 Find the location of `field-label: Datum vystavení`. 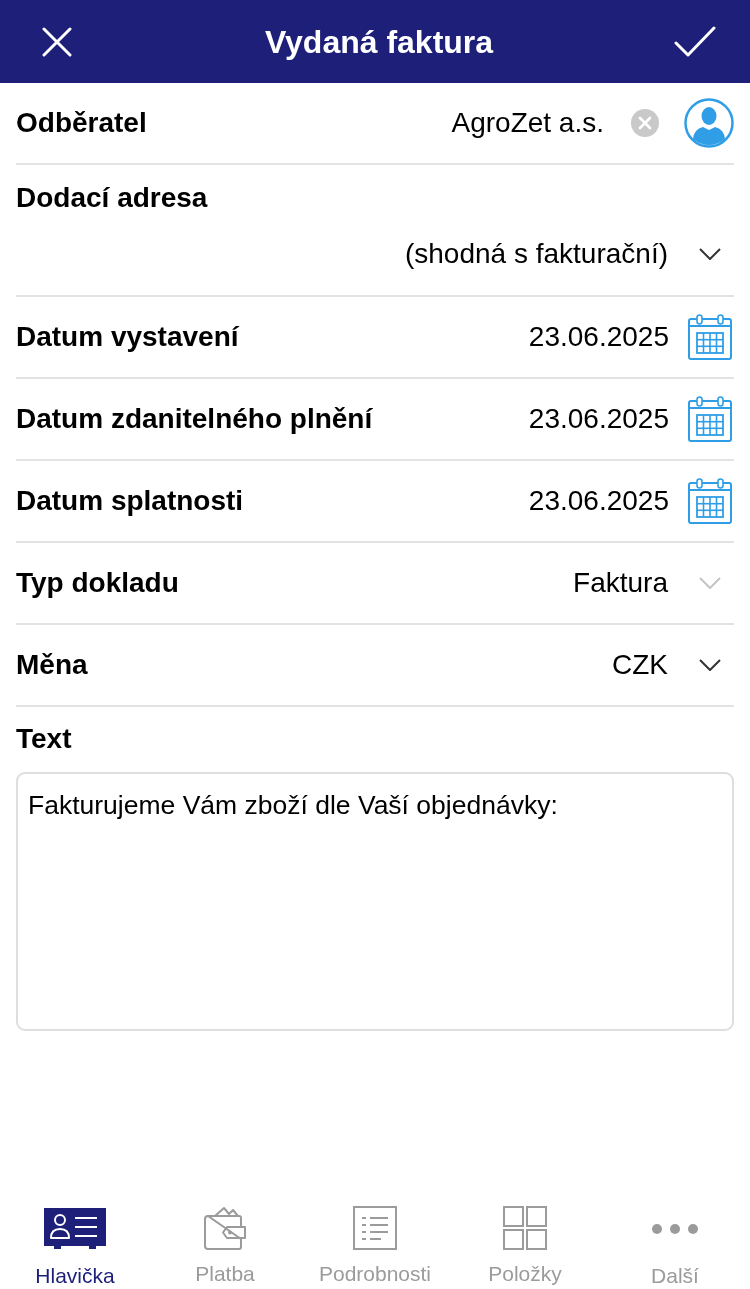

field-label: Datum vystavení is located at coordinates (127, 337).